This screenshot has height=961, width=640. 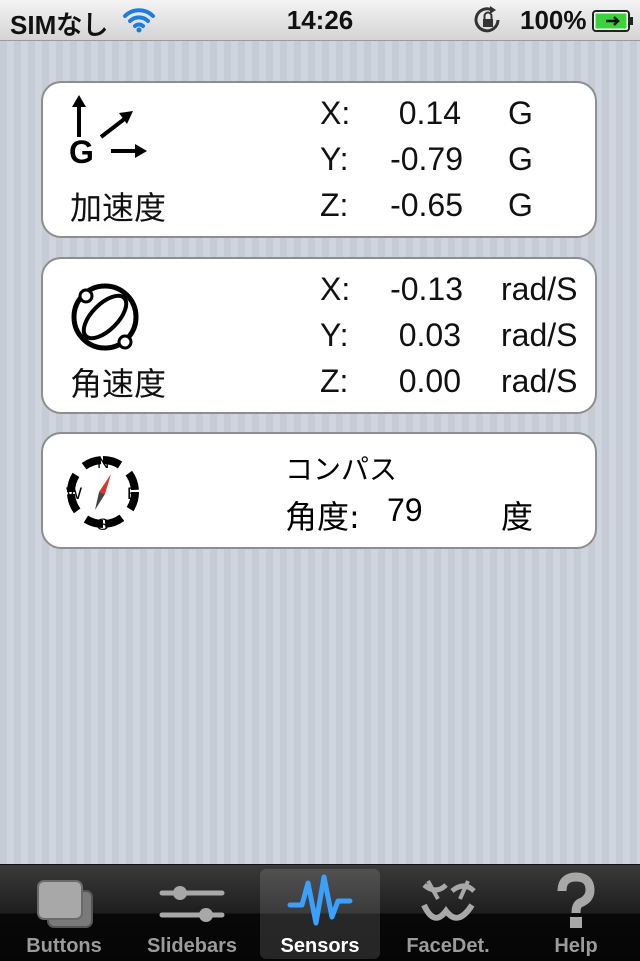 I want to click on sensors-icon, so click(x=320, y=901).